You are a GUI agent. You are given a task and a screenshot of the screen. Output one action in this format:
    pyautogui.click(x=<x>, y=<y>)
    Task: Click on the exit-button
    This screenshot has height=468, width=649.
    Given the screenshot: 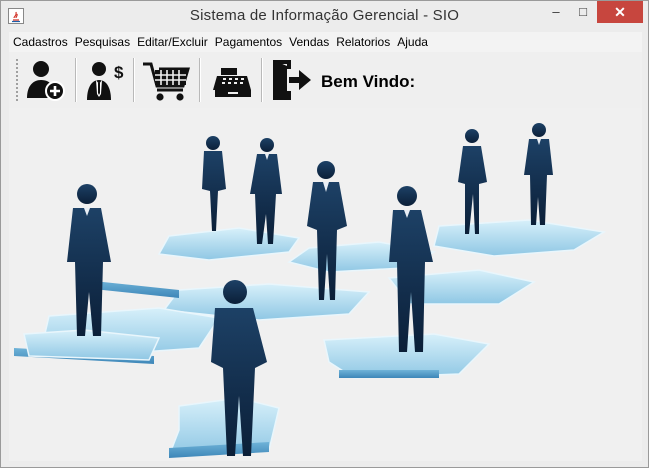 What is the action you would take?
    pyautogui.click(x=291, y=80)
    